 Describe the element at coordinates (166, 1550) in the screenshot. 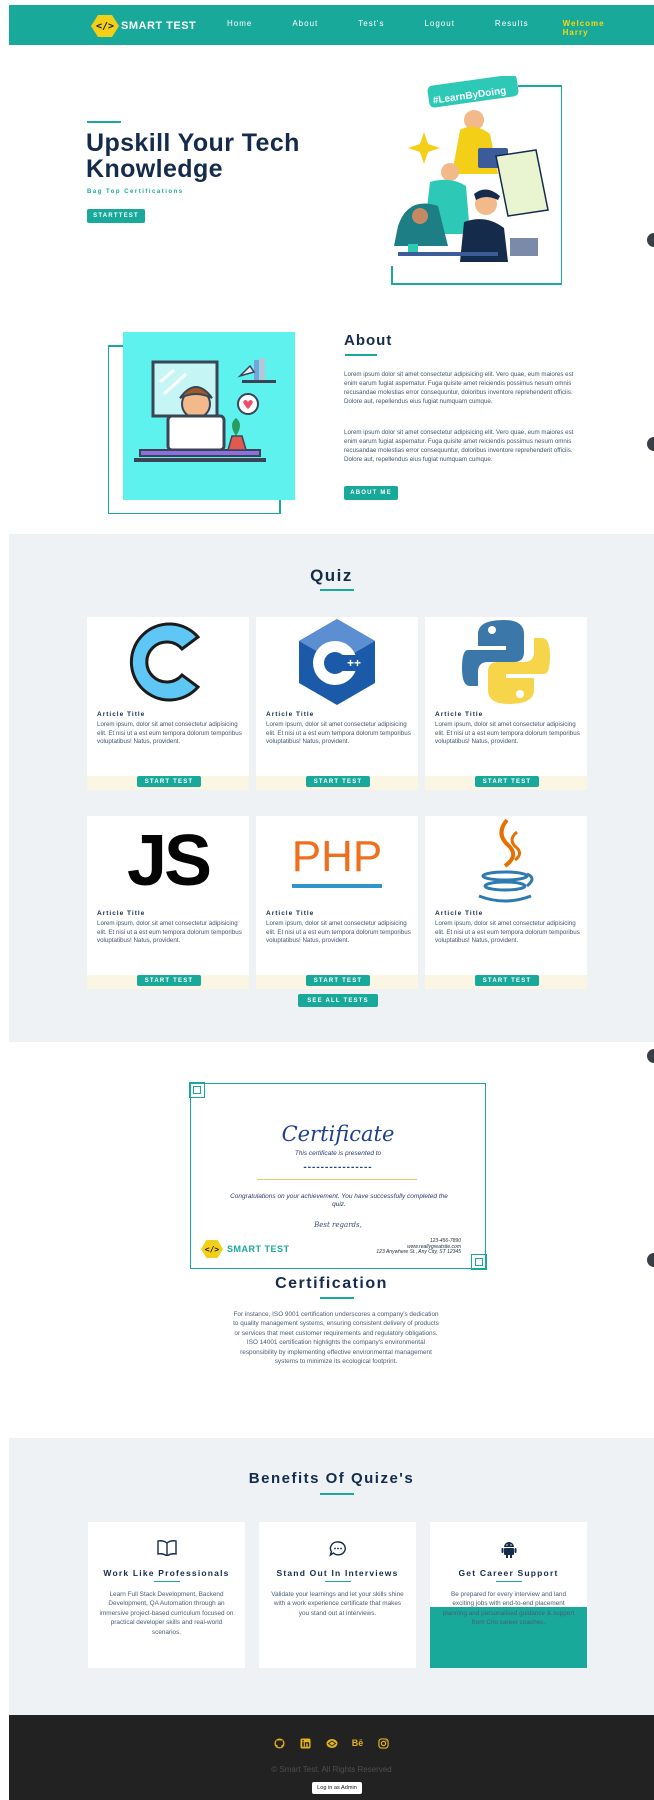

I see `book-icon` at that location.